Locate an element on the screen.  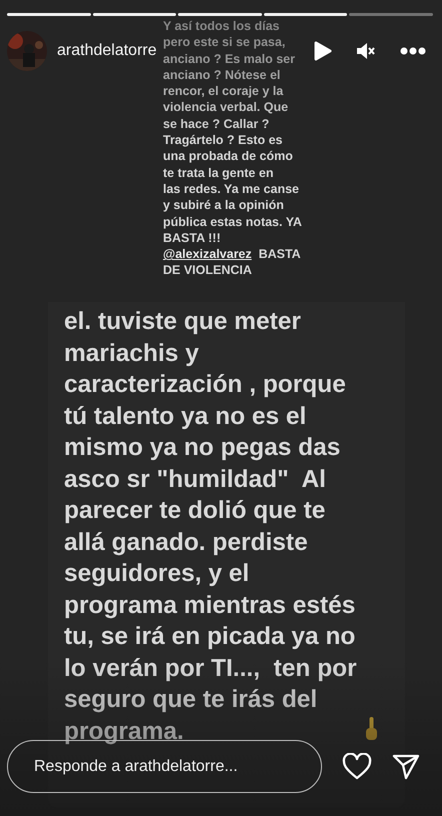
username: arathdelatorre is located at coordinates (107, 51).